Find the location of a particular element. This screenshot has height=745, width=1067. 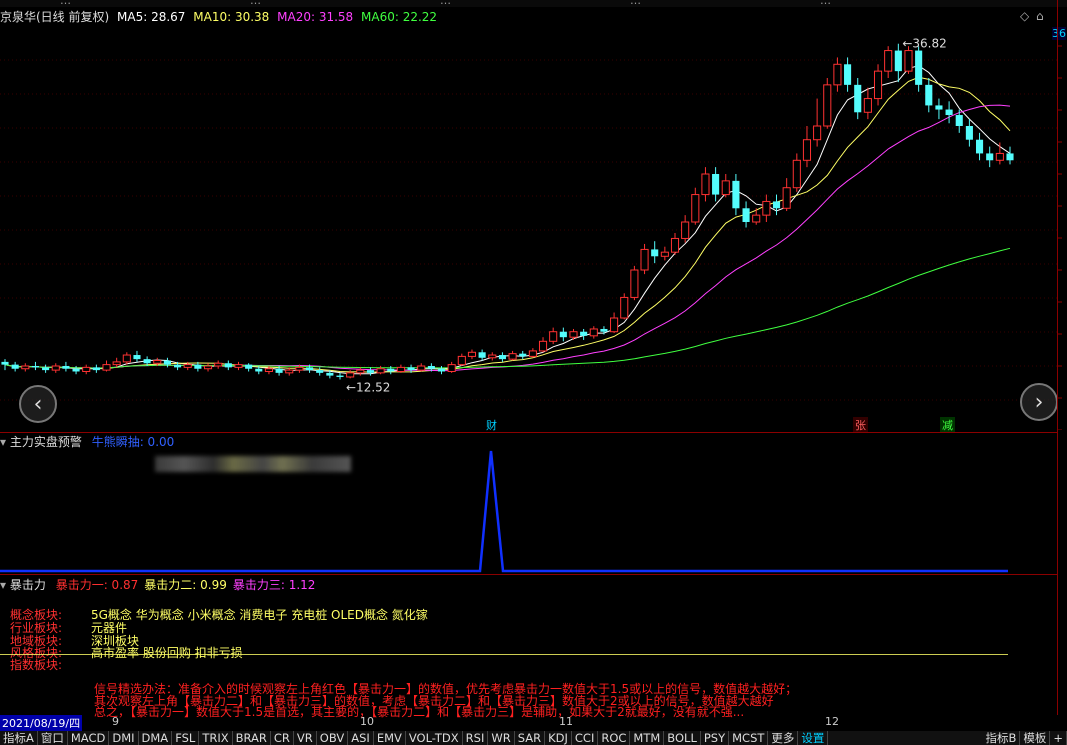

tab-right-2: + is located at coordinates (1058, 738).